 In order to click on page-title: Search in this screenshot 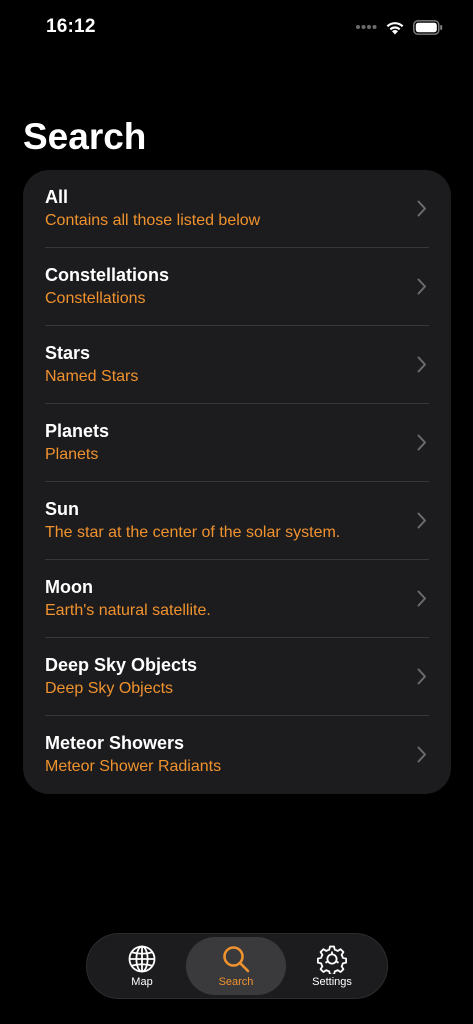, I will do `click(85, 136)`.